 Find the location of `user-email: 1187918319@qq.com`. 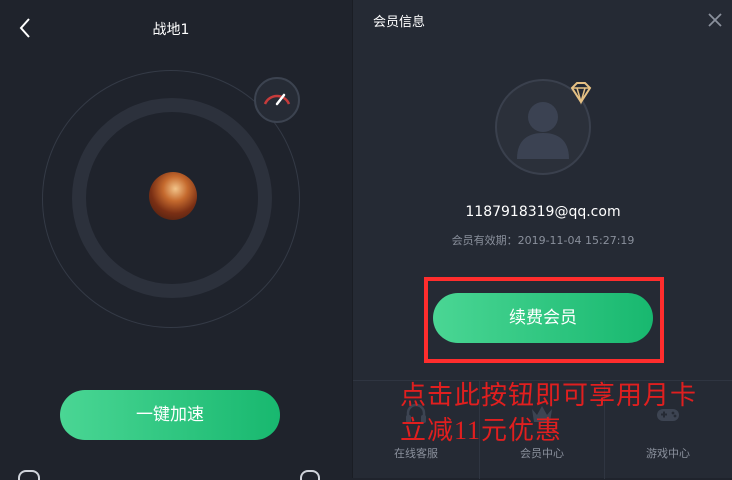

user-email: 1187918319@qq.com is located at coordinates (543, 212).